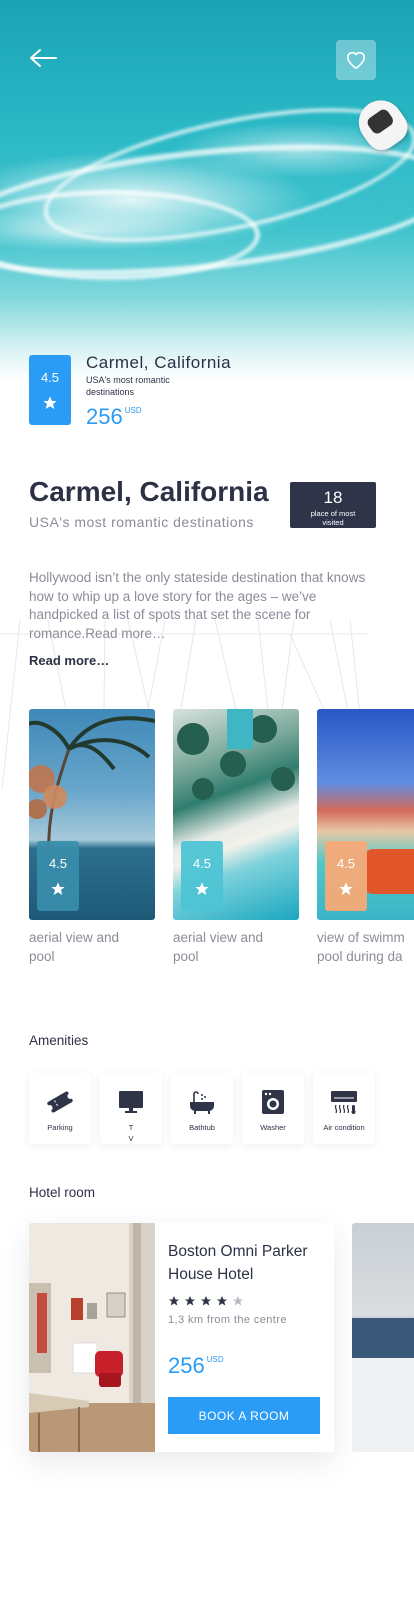  I want to click on page-subtitle: USA's most romantic destinations, so click(141, 522).